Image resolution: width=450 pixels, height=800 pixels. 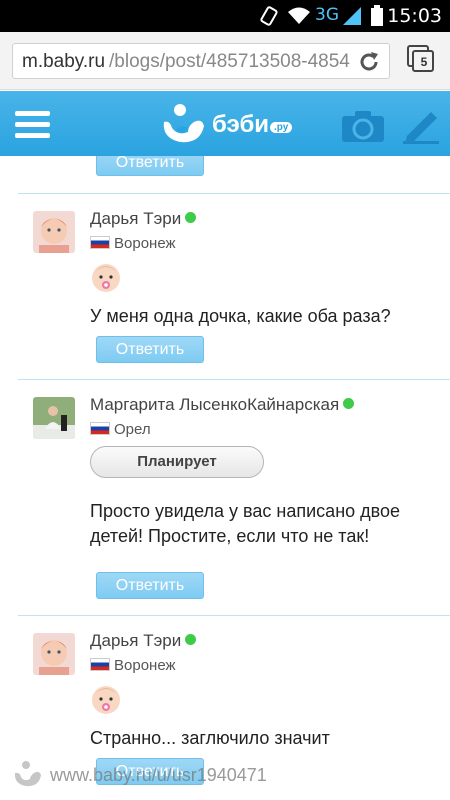 What do you see at coordinates (377, 15) in the screenshot?
I see `battery-icon` at bounding box center [377, 15].